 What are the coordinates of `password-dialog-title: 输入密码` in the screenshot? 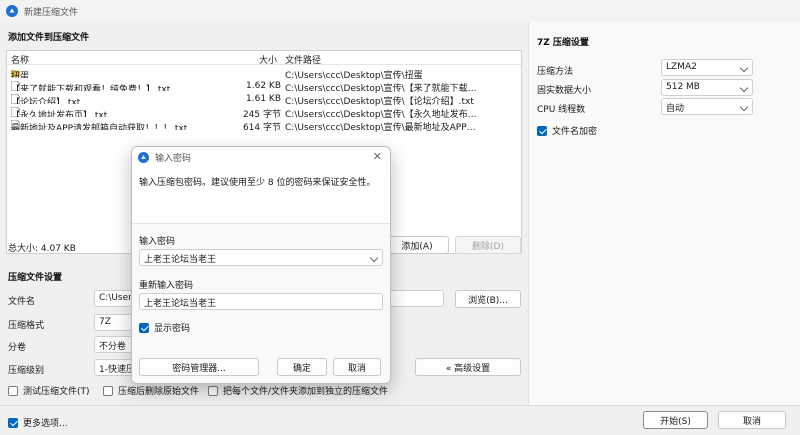 It's located at (173, 159).